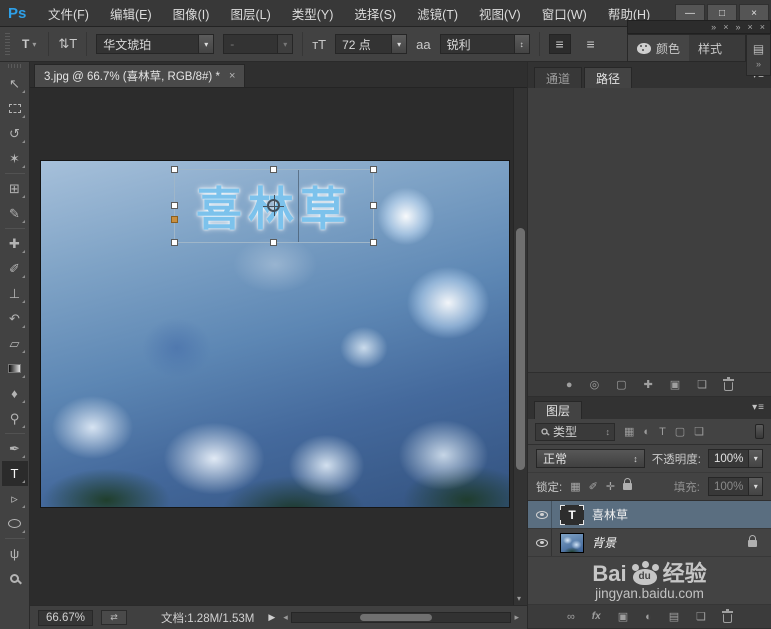  What do you see at coordinates (313, 13) in the screenshot?
I see `menu-item-type: 类型(Y)` at bounding box center [313, 13].